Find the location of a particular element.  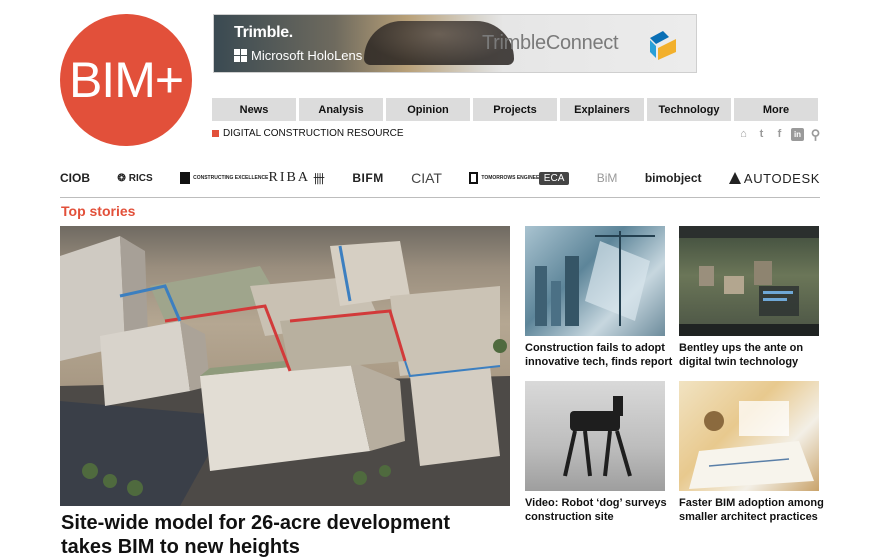

bim-plus-logo: BIM+ is located at coordinates (126, 80).